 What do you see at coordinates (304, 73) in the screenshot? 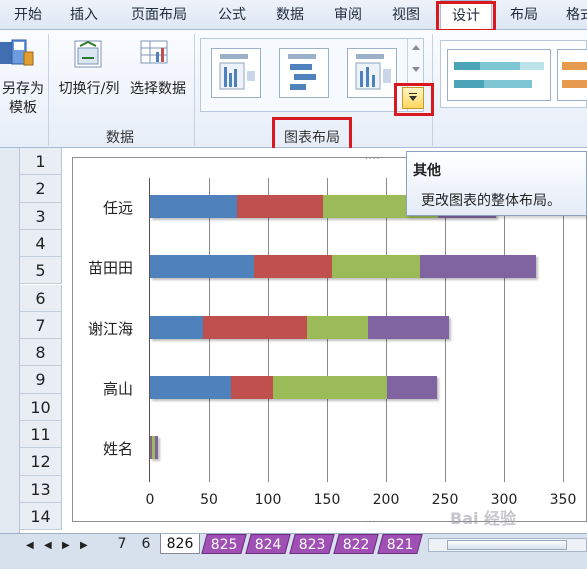
I see `chart-layout-2-thumbnail` at bounding box center [304, 73].